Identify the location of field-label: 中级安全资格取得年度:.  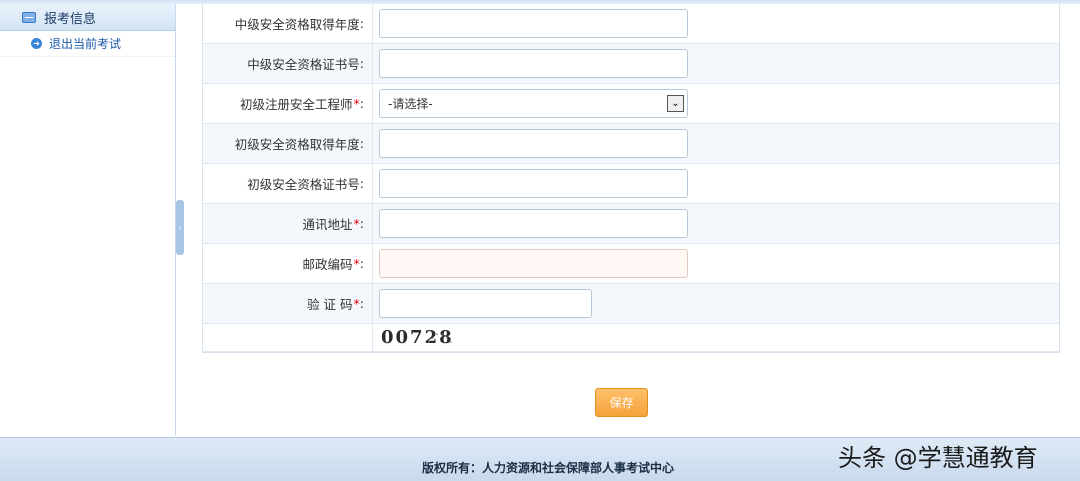
(288, 23).